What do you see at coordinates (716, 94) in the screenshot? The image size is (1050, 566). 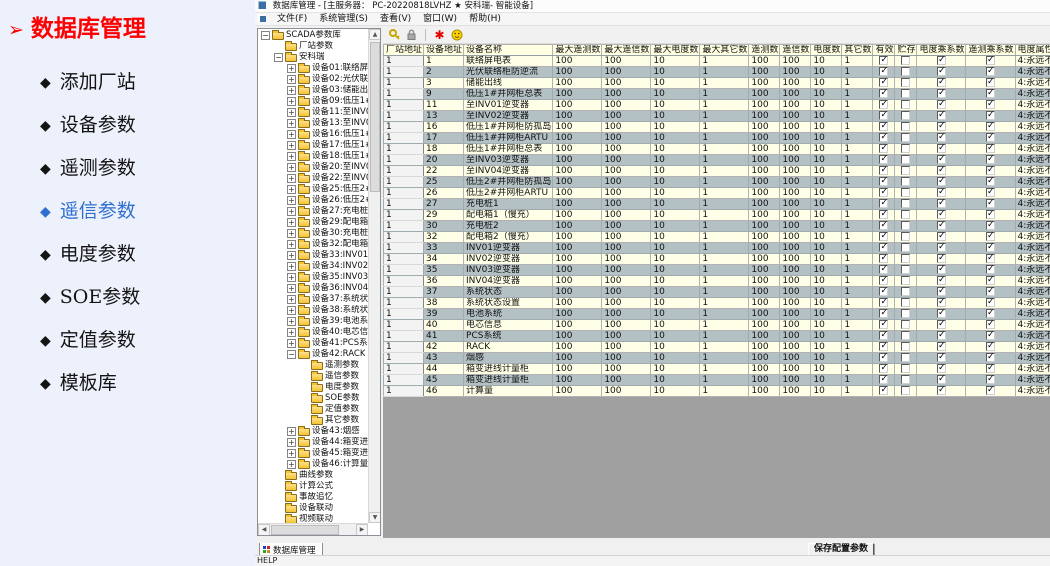 I see `table-row: 19低压1#并网柜总表100100101100100101✓✓✓4:永远不清00` at bounding box center [716, 94].